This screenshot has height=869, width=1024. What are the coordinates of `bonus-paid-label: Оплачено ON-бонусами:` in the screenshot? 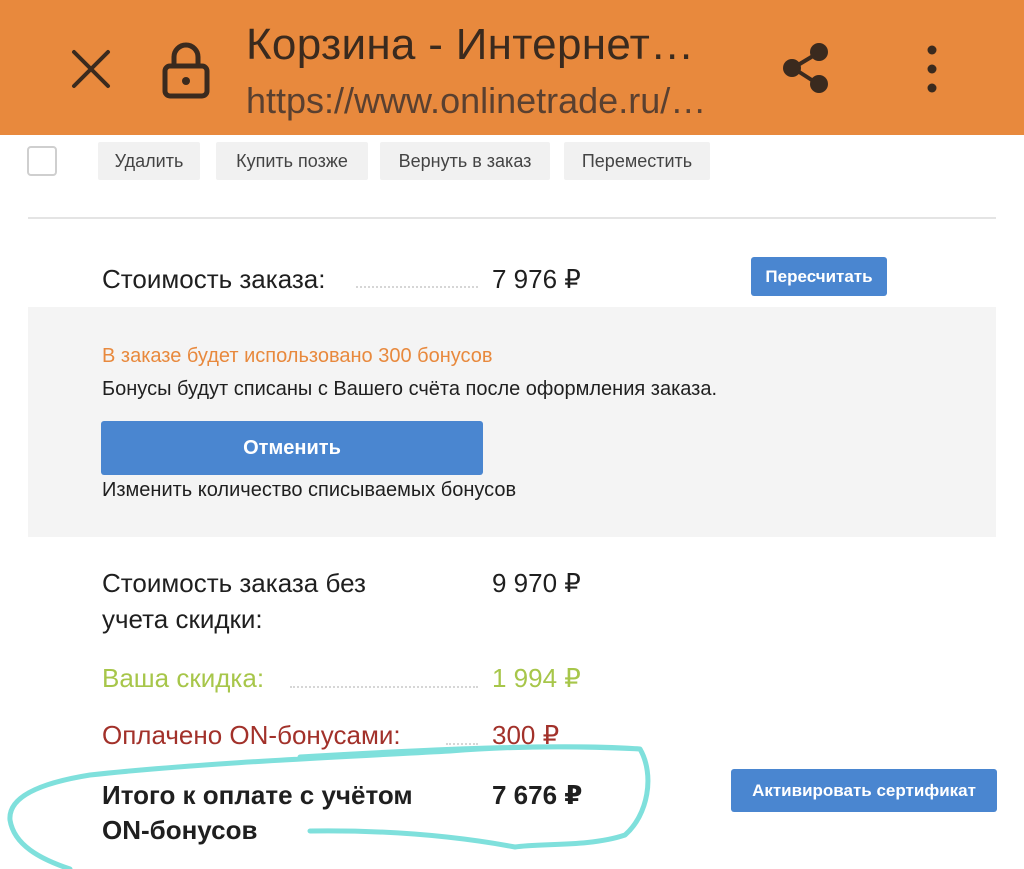 It's located at (251, 735).